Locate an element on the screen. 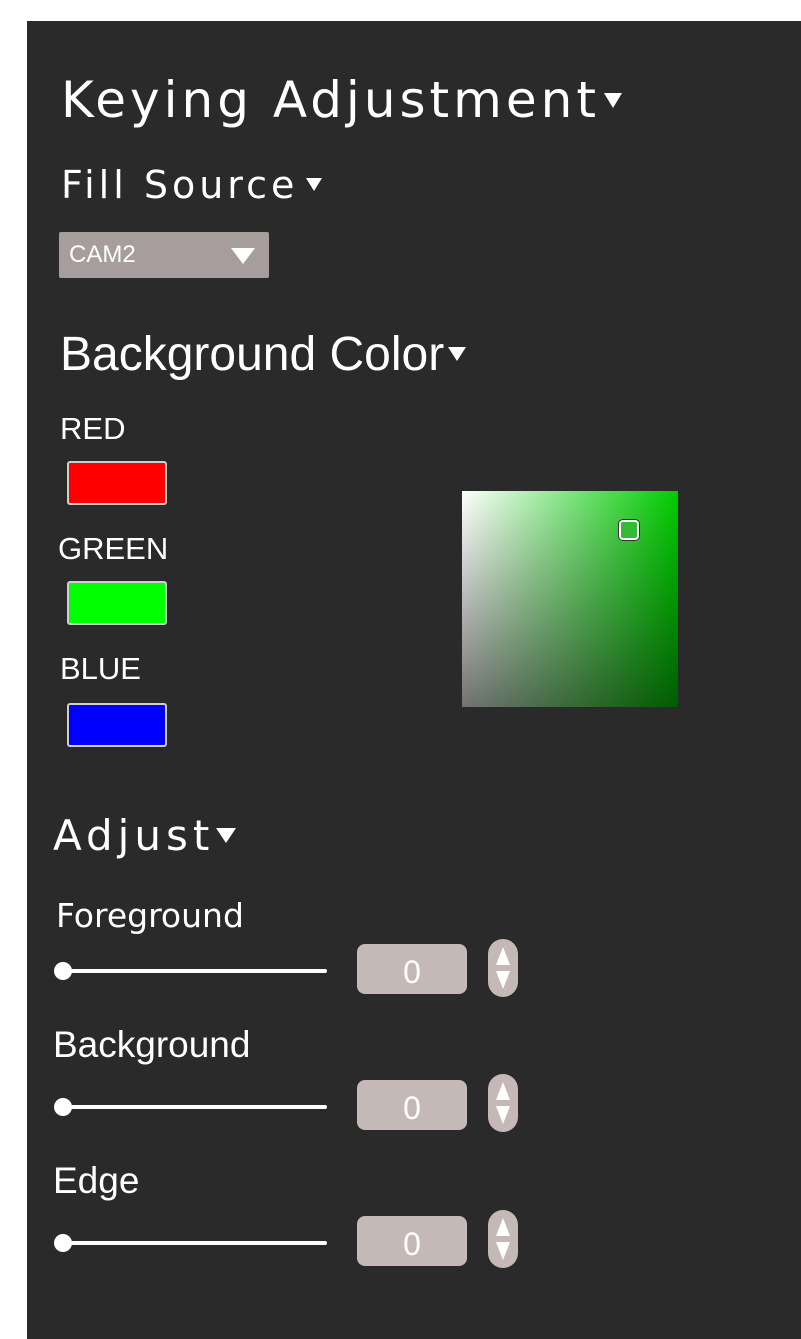 The height and width of the screenshot is (1339, 801). edge-spinner-icon is located at coordinates (503, 1239).